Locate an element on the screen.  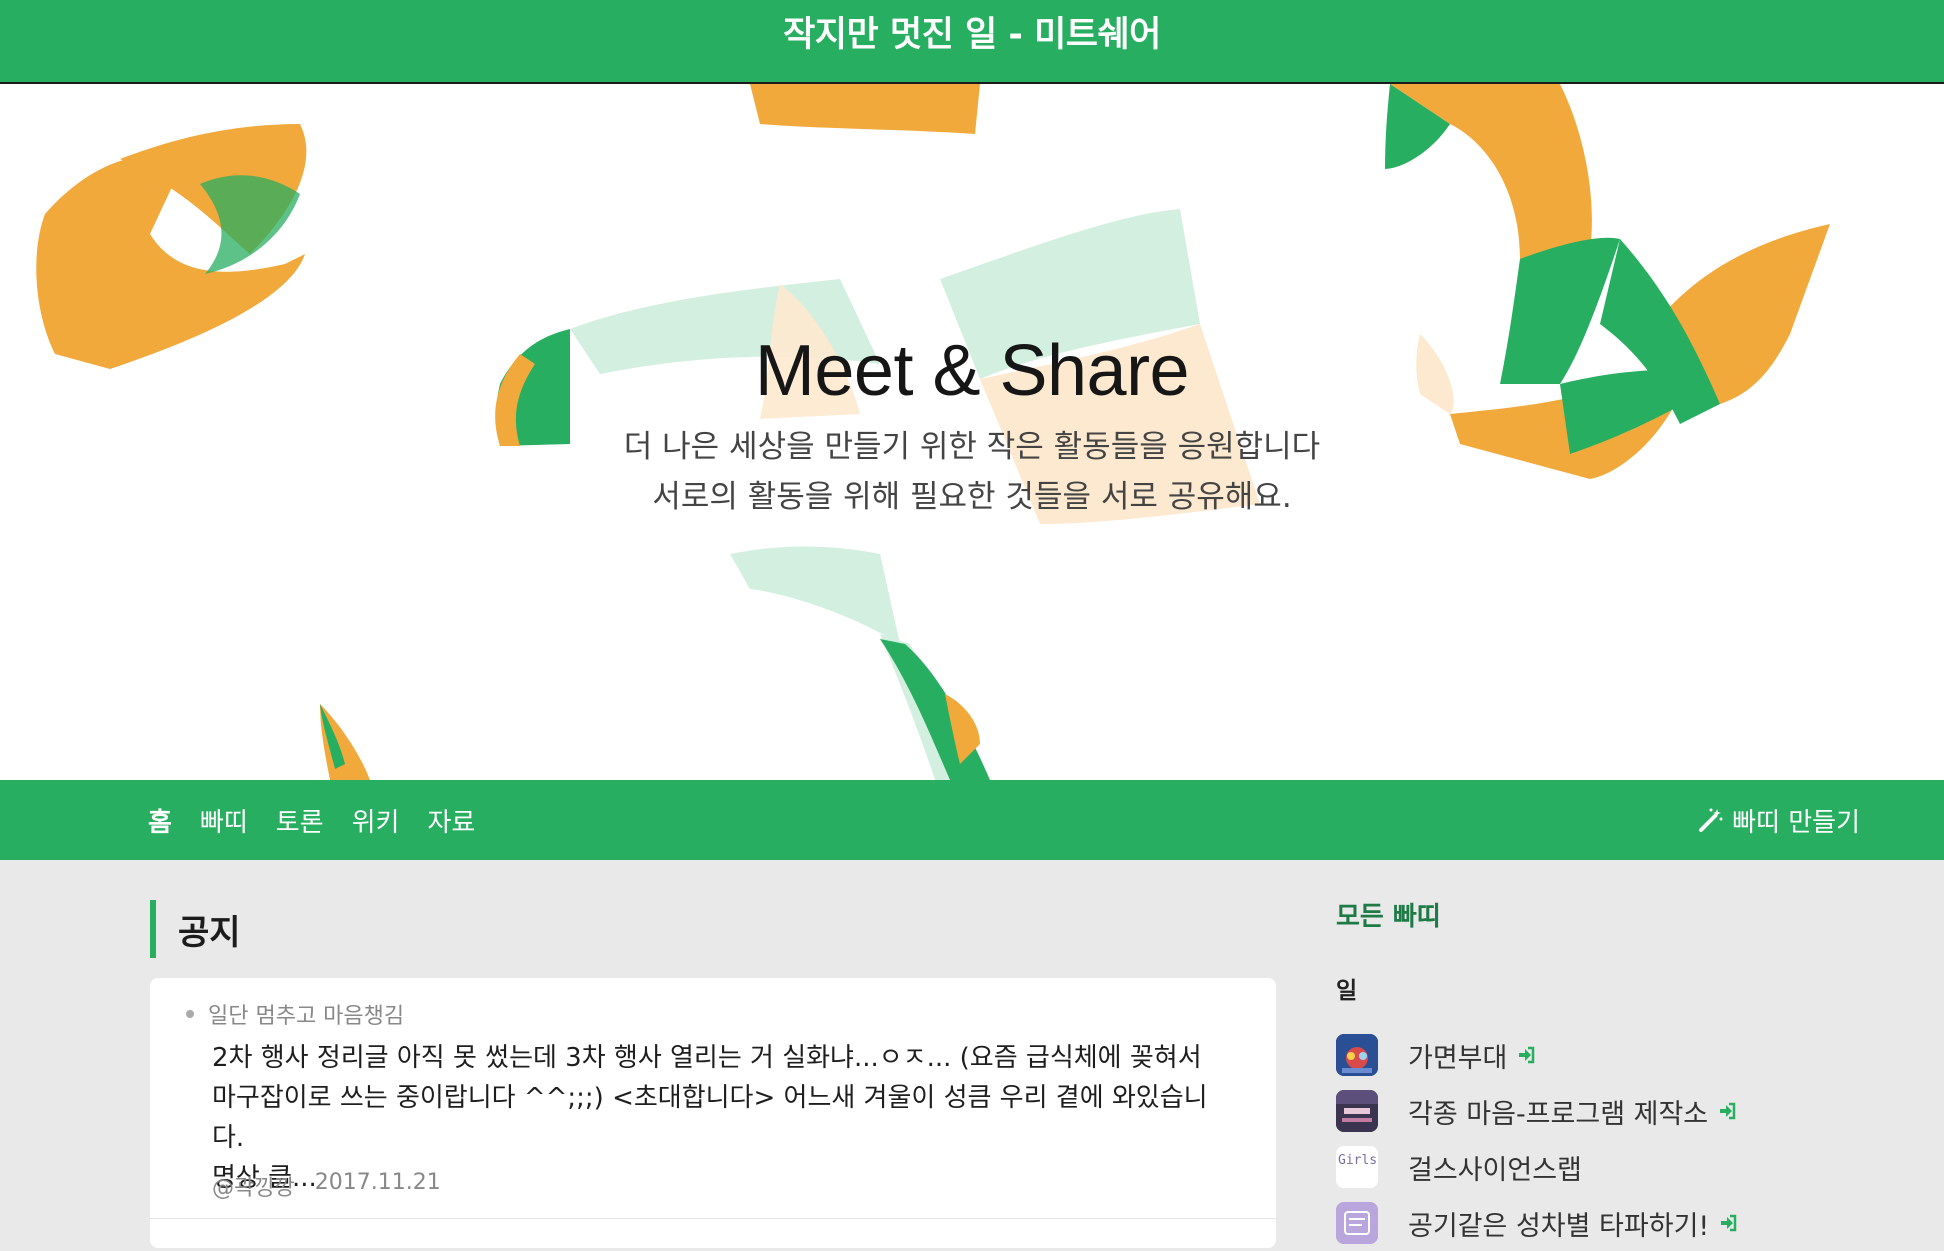
post-meta: @곽낑깡 2017.11.21 is located at coordinates (326, 1186).